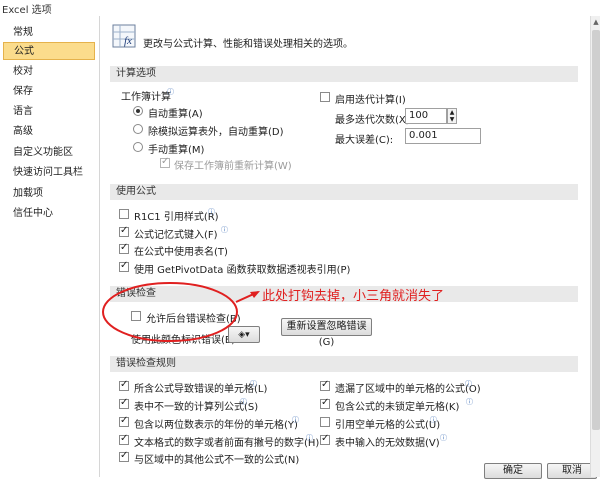  Describe the element at coordinates (138, 129) in the screenshot. I see `radio-automatic-except-tables` at that location.